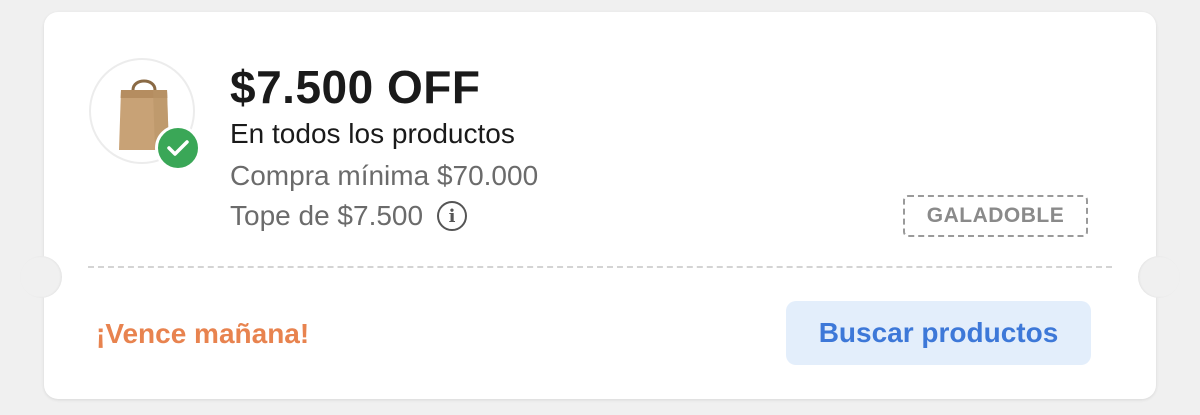 The height and width of the screenshot is (415, 1200). What do you see at coordinates (178, 148) in the screenshot?
I see `check-badge-icon` at bounding box center [178, 148].